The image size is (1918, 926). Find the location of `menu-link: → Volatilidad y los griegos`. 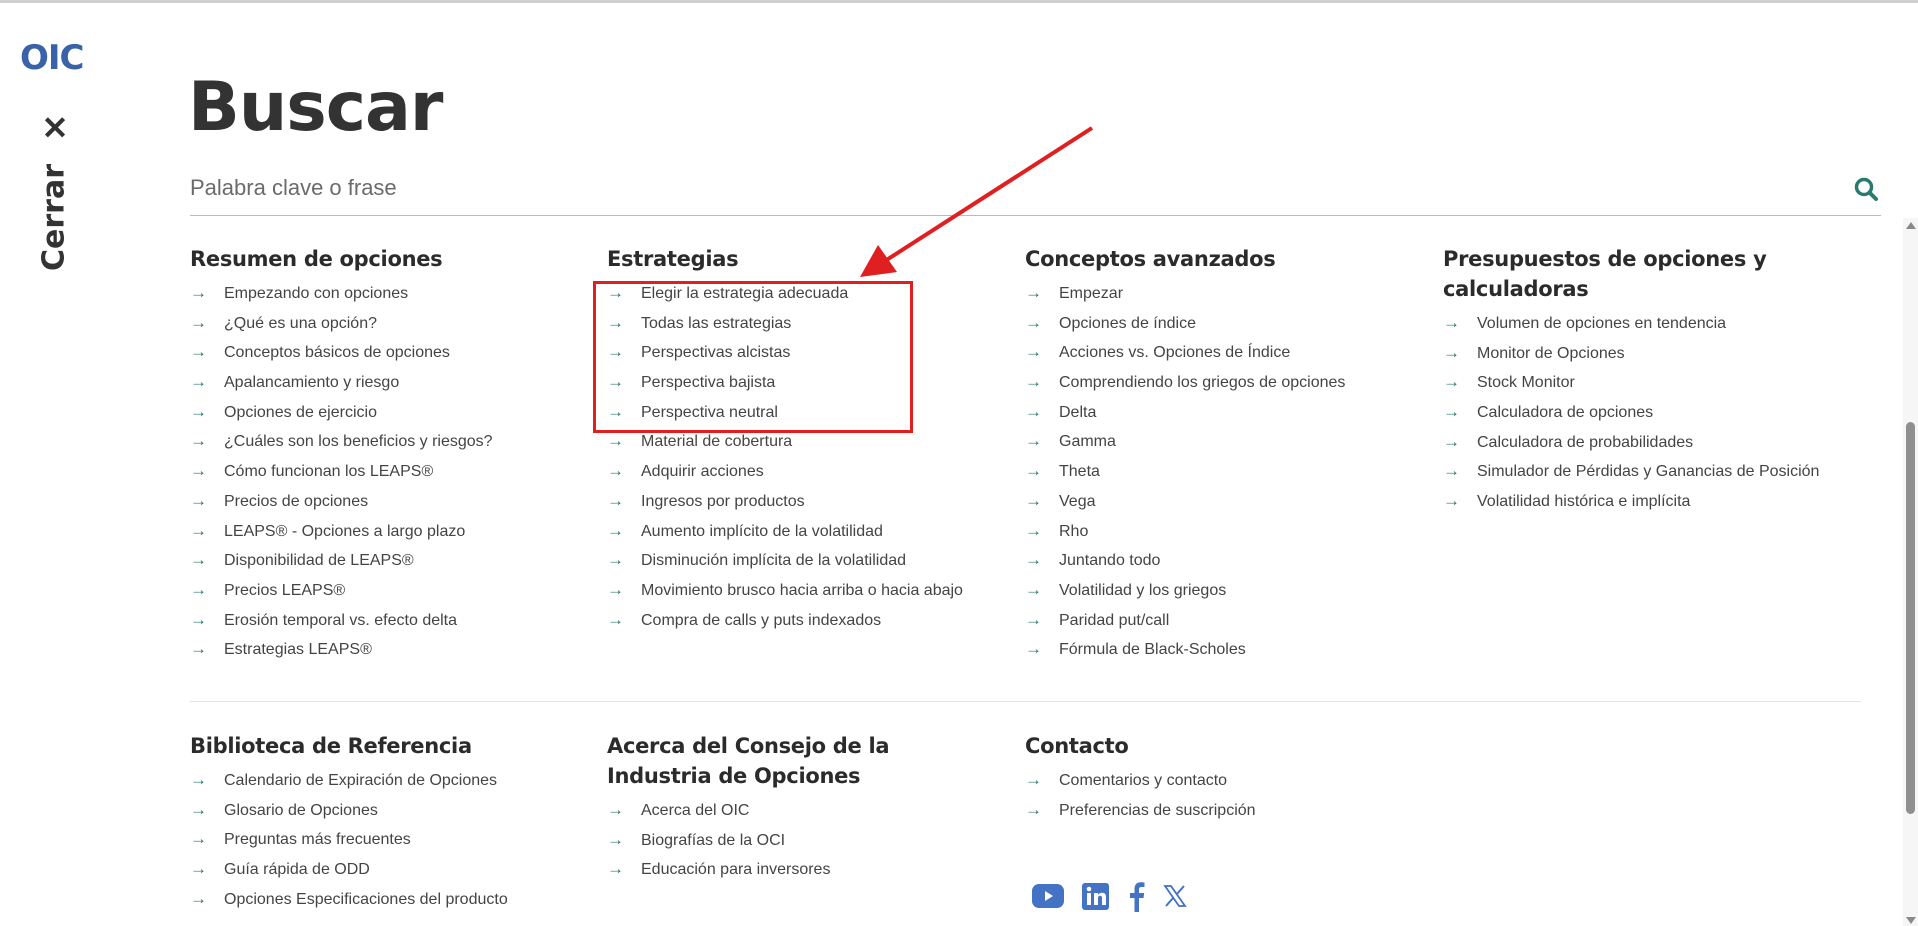

menu-link: → Volatilidad y los griegos is located at coordinates (1225, 590).